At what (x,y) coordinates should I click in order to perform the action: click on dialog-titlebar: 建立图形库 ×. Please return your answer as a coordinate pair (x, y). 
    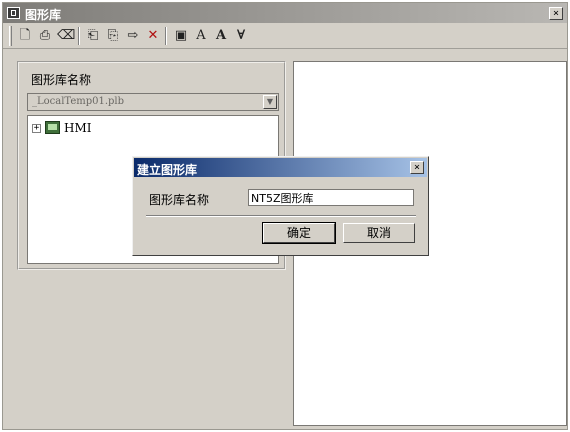
    Looking at the image, I should click on (280, 167).